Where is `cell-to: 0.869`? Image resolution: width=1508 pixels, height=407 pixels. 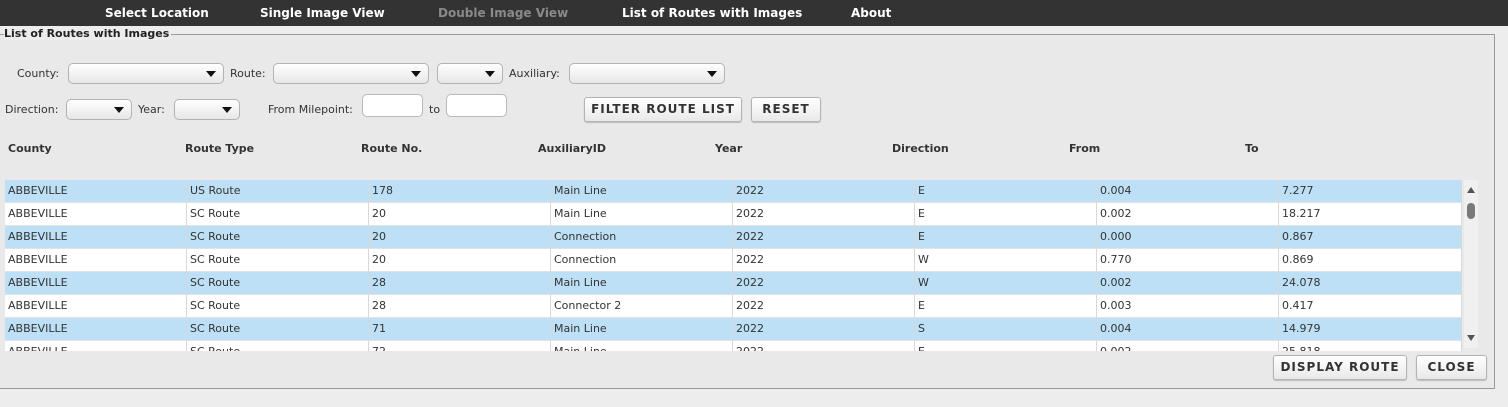
cell-to: 0.869 is located at coordinates (1370, 260).